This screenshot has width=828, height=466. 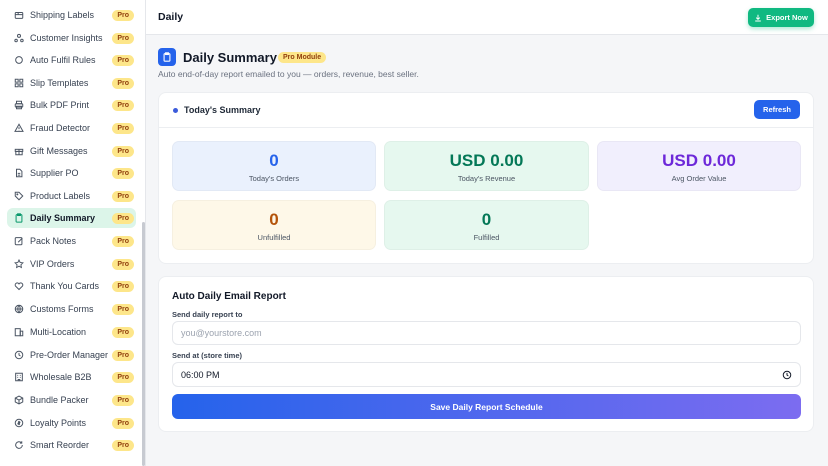 I want to click on sidebar-item-label: Slip Templates, so click(x=59, y=83).